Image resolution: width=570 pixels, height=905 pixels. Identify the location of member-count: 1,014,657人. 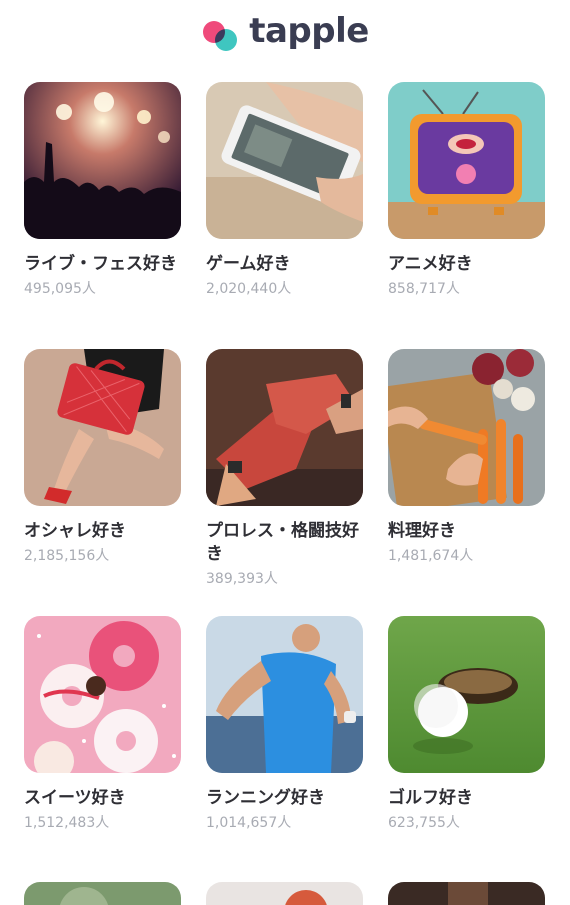
(249, 823).